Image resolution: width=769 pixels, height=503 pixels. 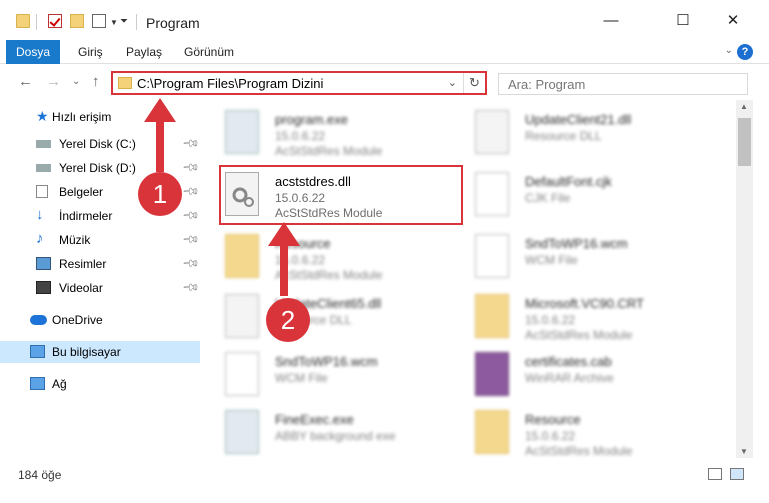 I want to click on music-icon: ♪, so click(x=40, y=238).